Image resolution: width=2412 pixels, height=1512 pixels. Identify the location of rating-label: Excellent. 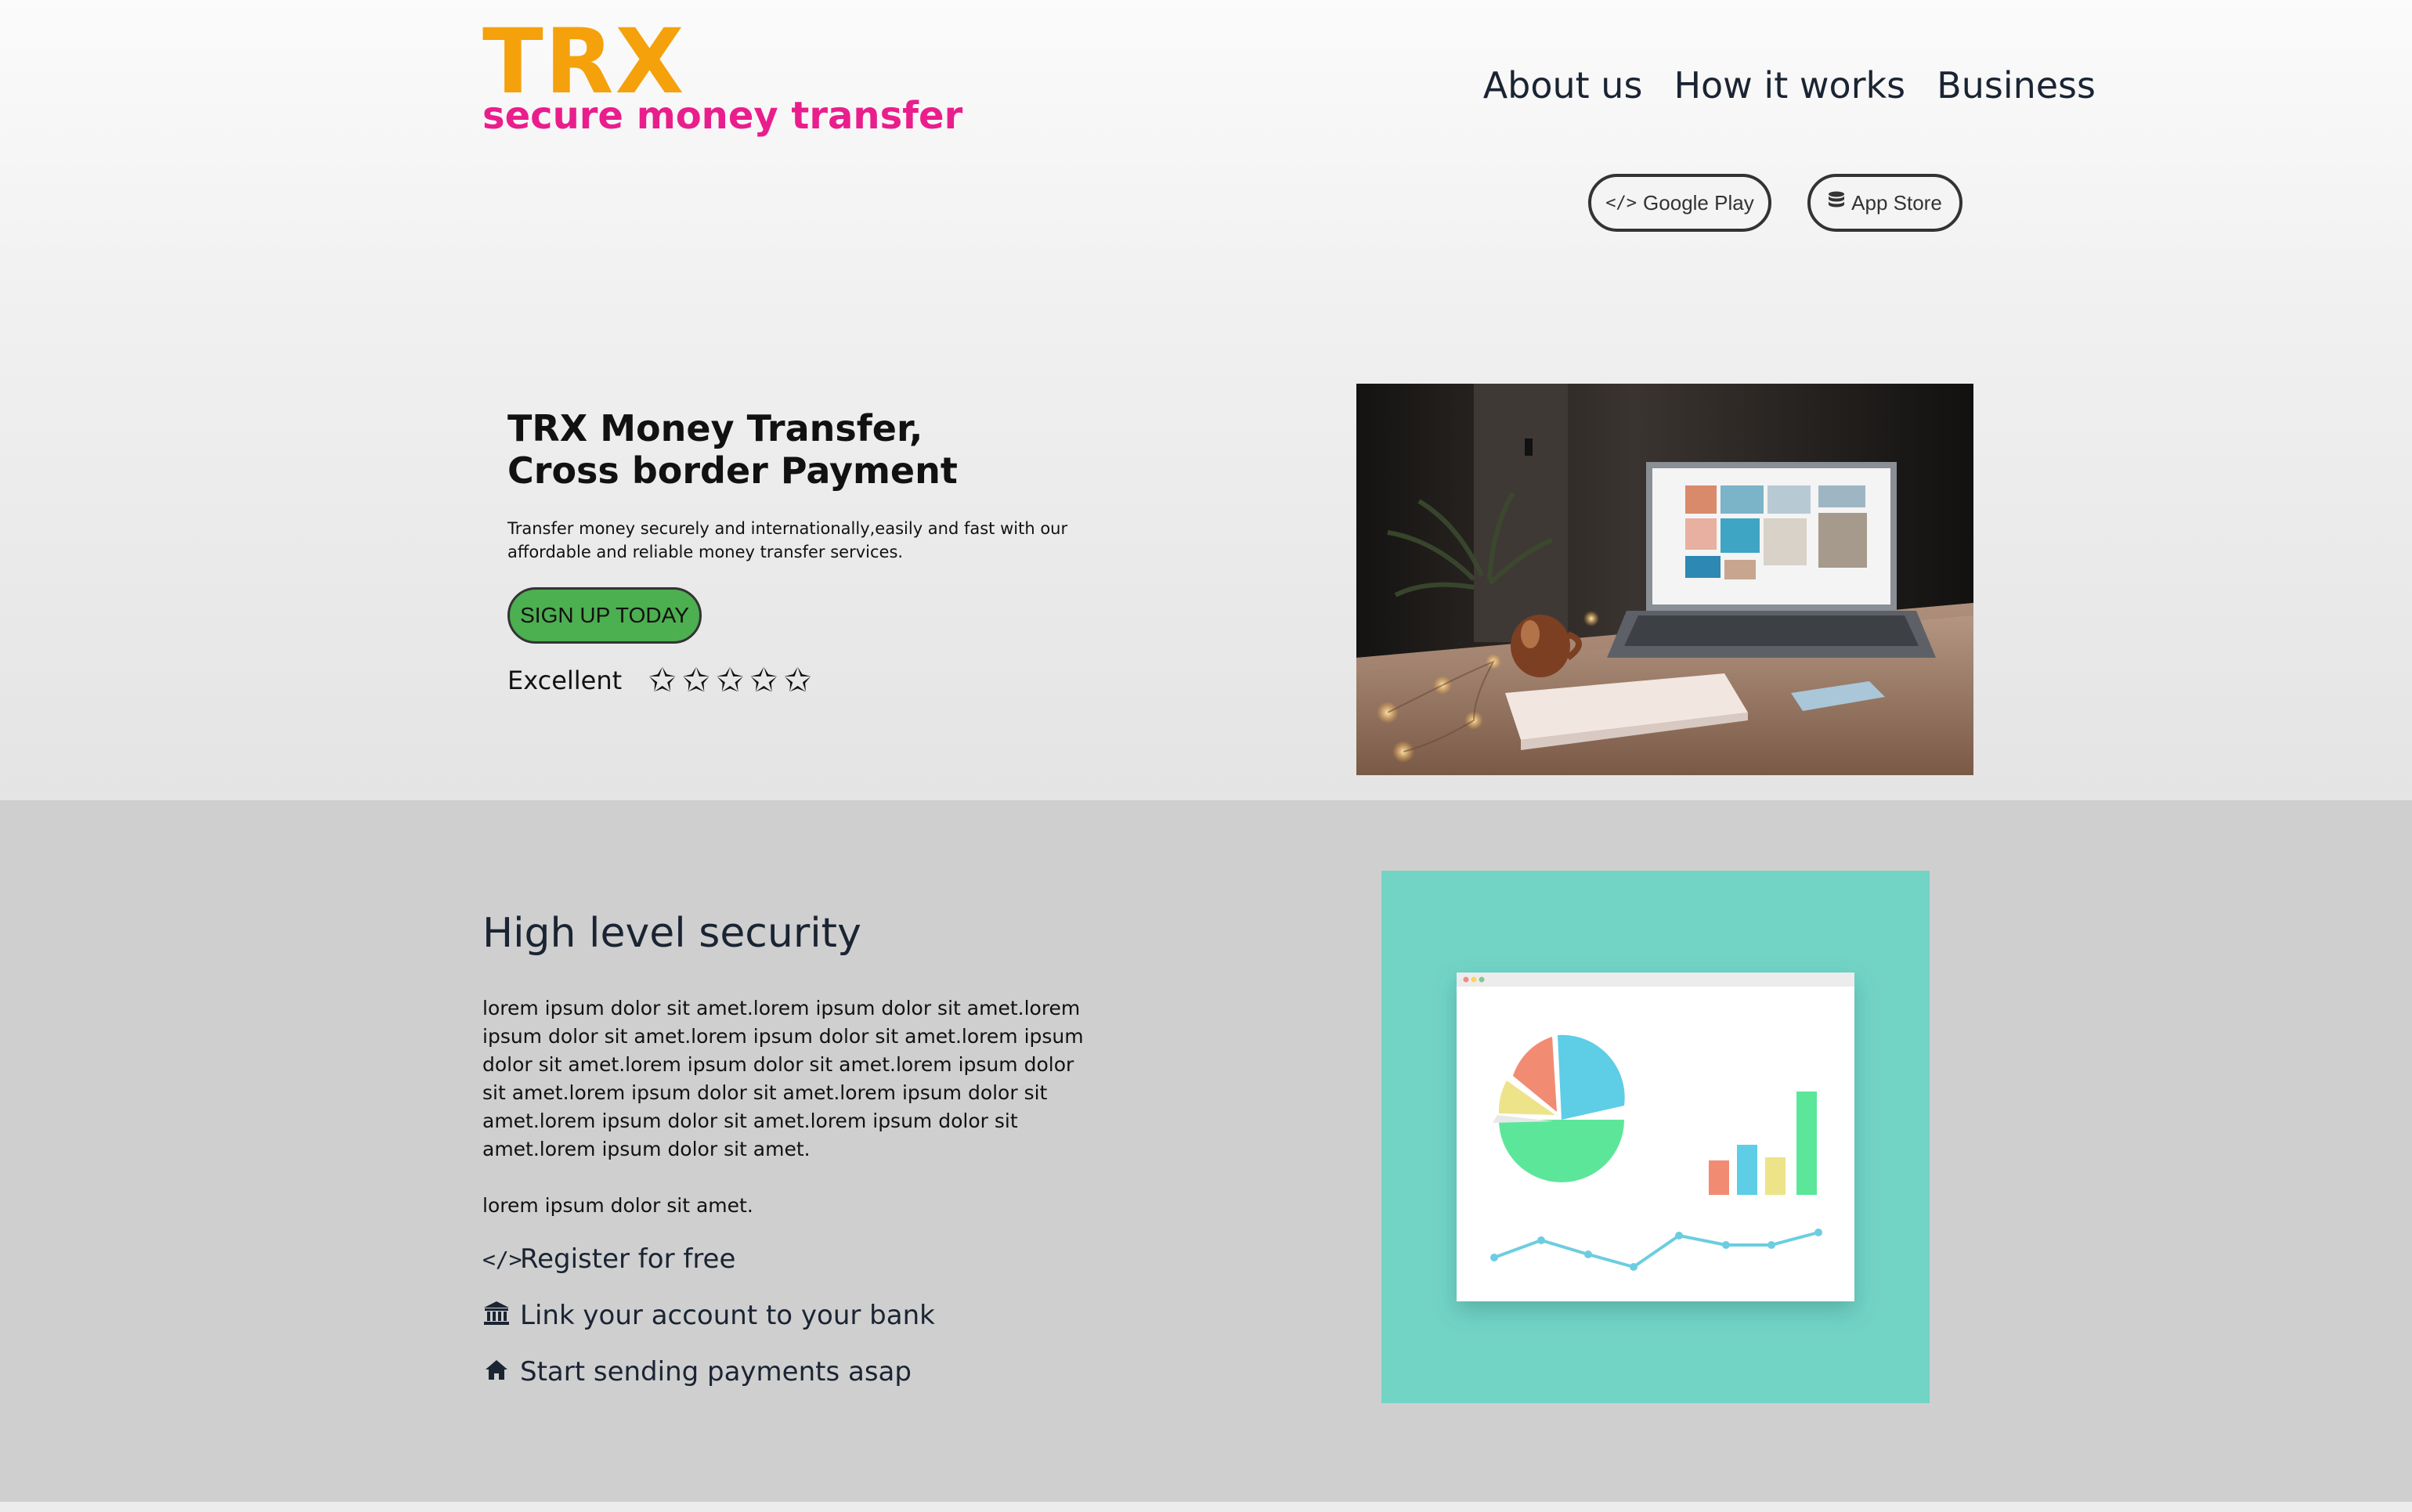
(565, 680).